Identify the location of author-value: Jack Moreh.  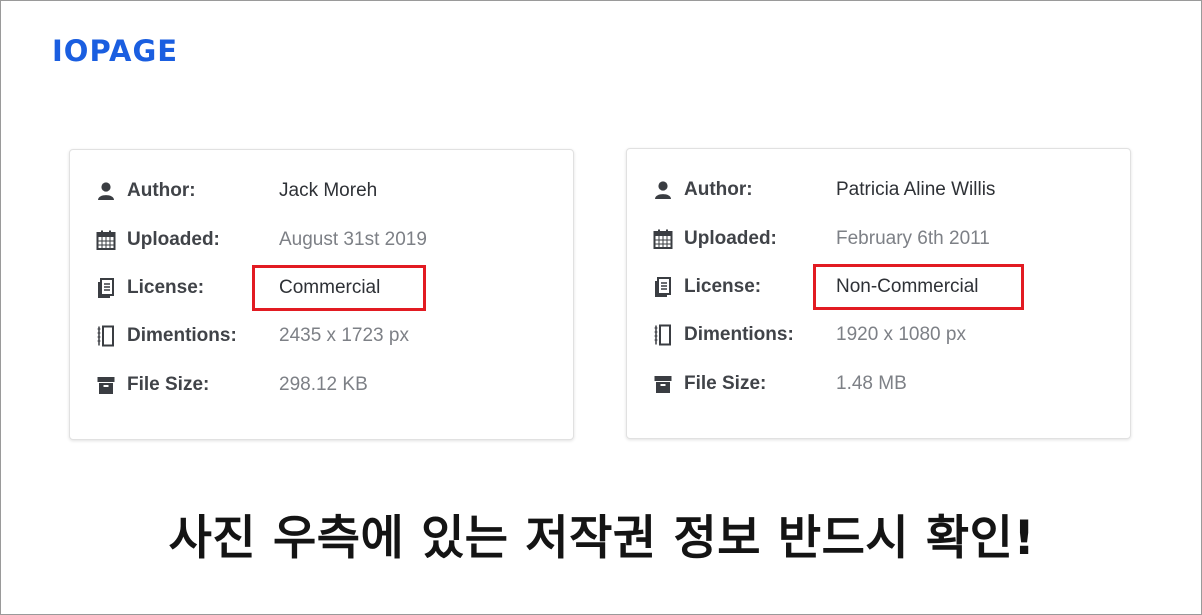
(328, 190).